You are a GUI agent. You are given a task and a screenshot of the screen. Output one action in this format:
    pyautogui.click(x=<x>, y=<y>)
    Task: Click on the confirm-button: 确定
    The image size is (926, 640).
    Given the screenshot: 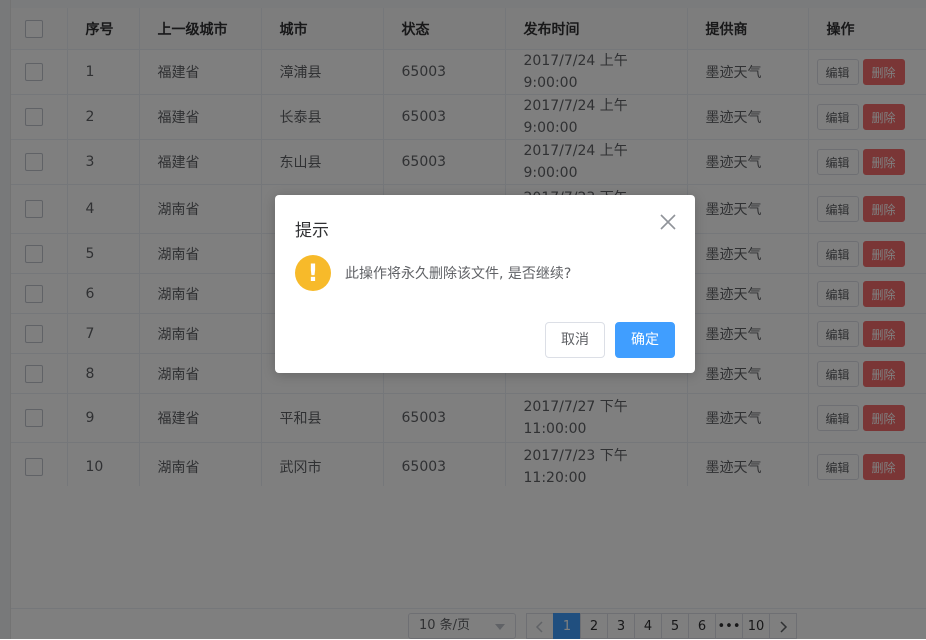 What is the action you would take?
    pyautogui.click(x=645, y=340)
    